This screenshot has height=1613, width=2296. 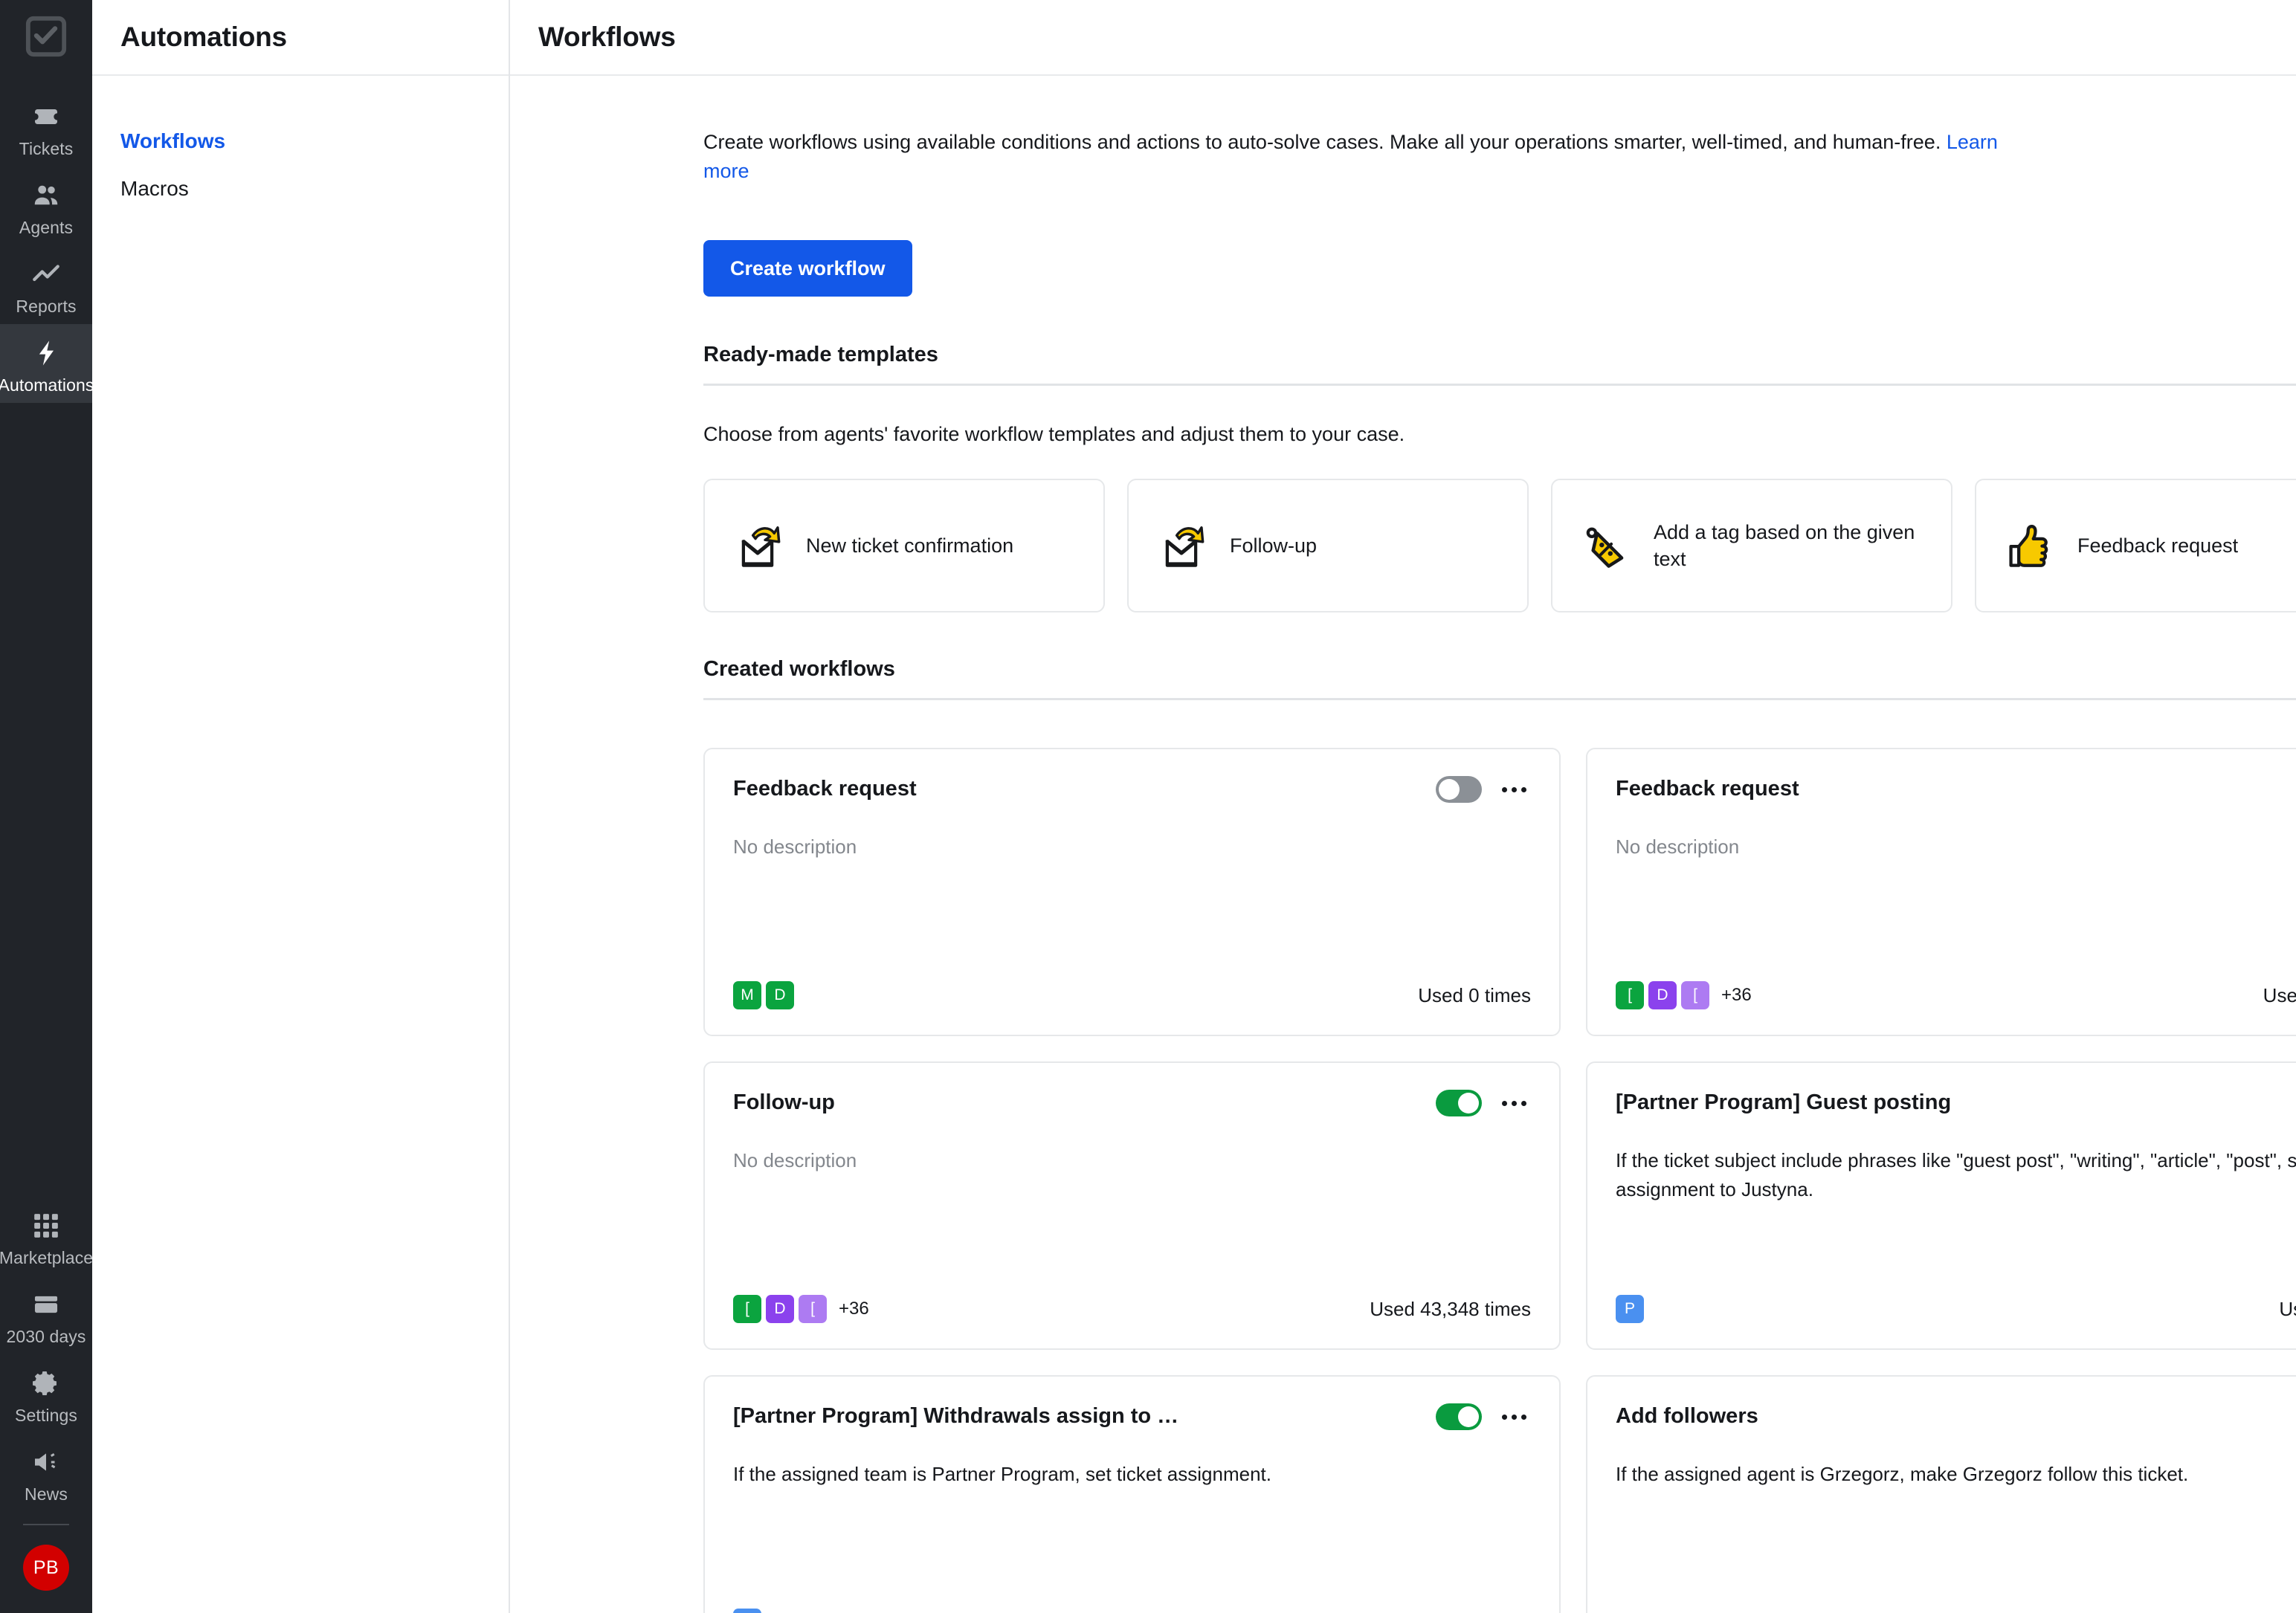 I want to click on sidebar-item-agents: Agents, so click(x=46, y=206).